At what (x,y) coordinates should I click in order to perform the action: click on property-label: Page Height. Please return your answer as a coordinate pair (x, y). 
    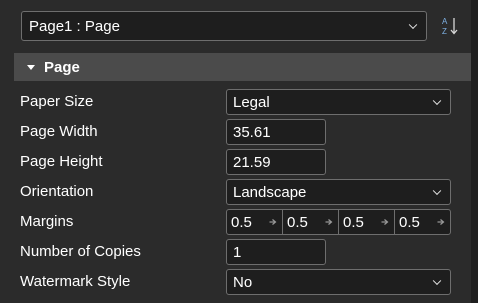
    Looking at the image, I should click on (61, 161).